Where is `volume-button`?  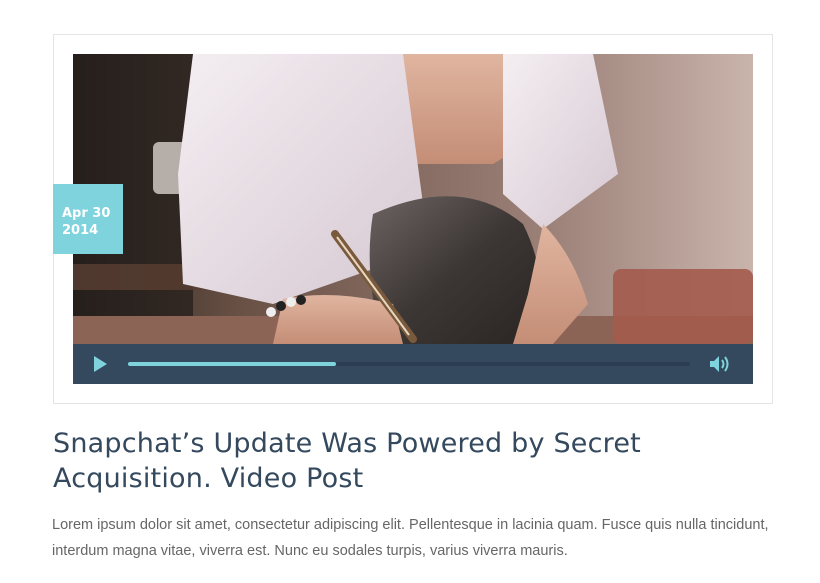
volume-button is located at coordinates (721, 364).